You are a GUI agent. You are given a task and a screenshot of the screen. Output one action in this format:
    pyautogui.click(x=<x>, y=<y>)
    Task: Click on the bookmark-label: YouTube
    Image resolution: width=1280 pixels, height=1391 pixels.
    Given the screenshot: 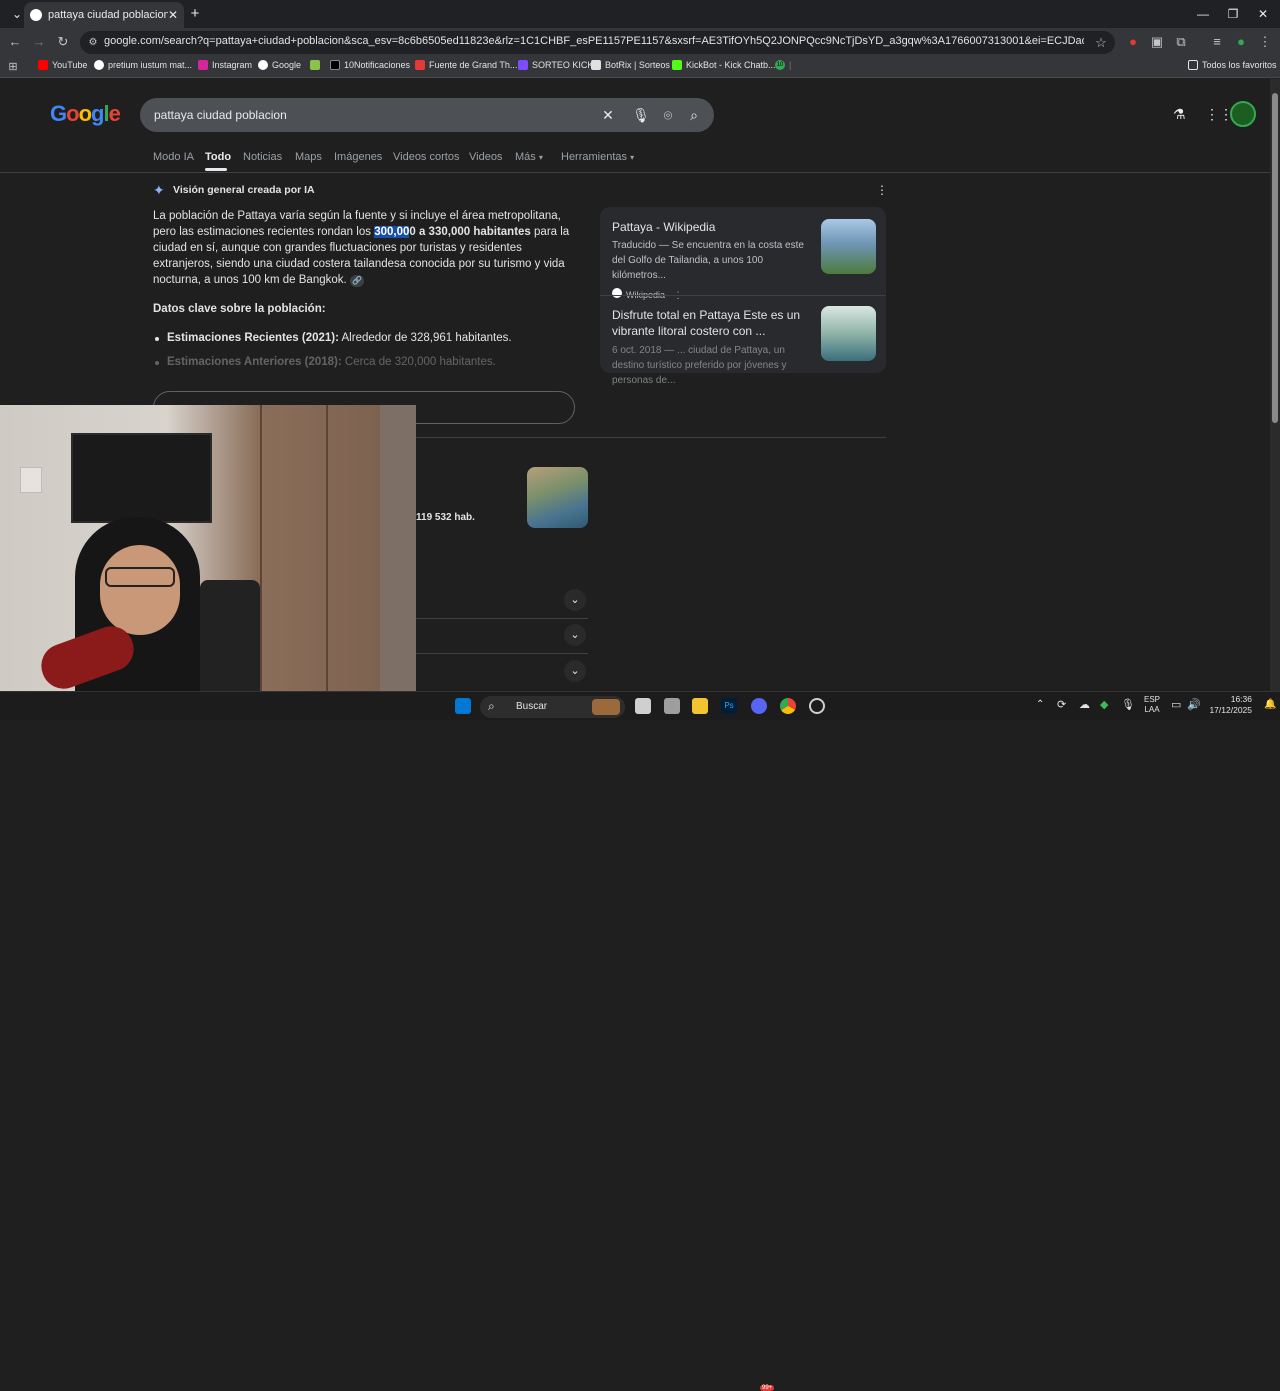 What is the action you would take?
    pyautogui.click(x=70, y=65)
    